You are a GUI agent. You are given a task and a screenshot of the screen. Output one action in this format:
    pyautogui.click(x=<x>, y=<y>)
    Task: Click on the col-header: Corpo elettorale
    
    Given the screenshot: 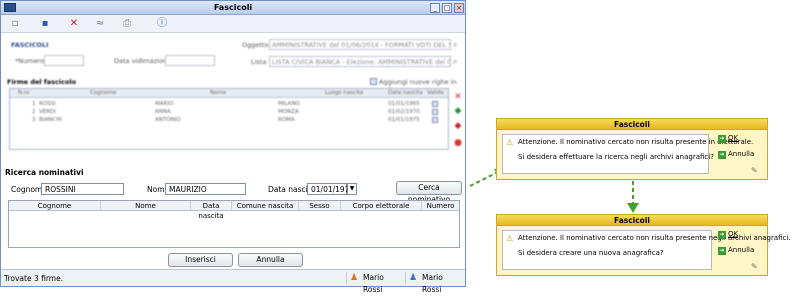 What is the action you would take?
    pyautogui.click(x=381, y=206)
    